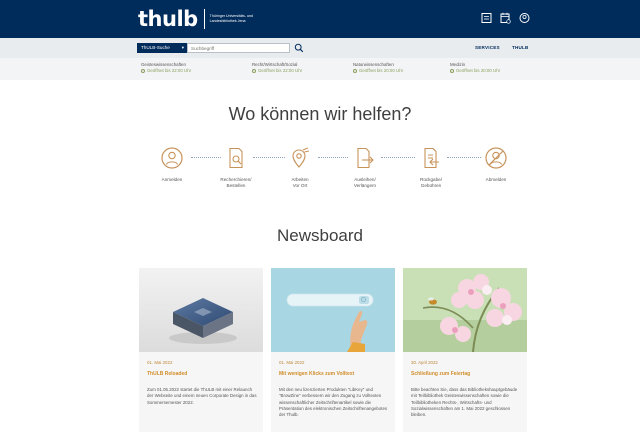  I want to click on search-scope-label: ThULB-Suche, so click(155, 47).